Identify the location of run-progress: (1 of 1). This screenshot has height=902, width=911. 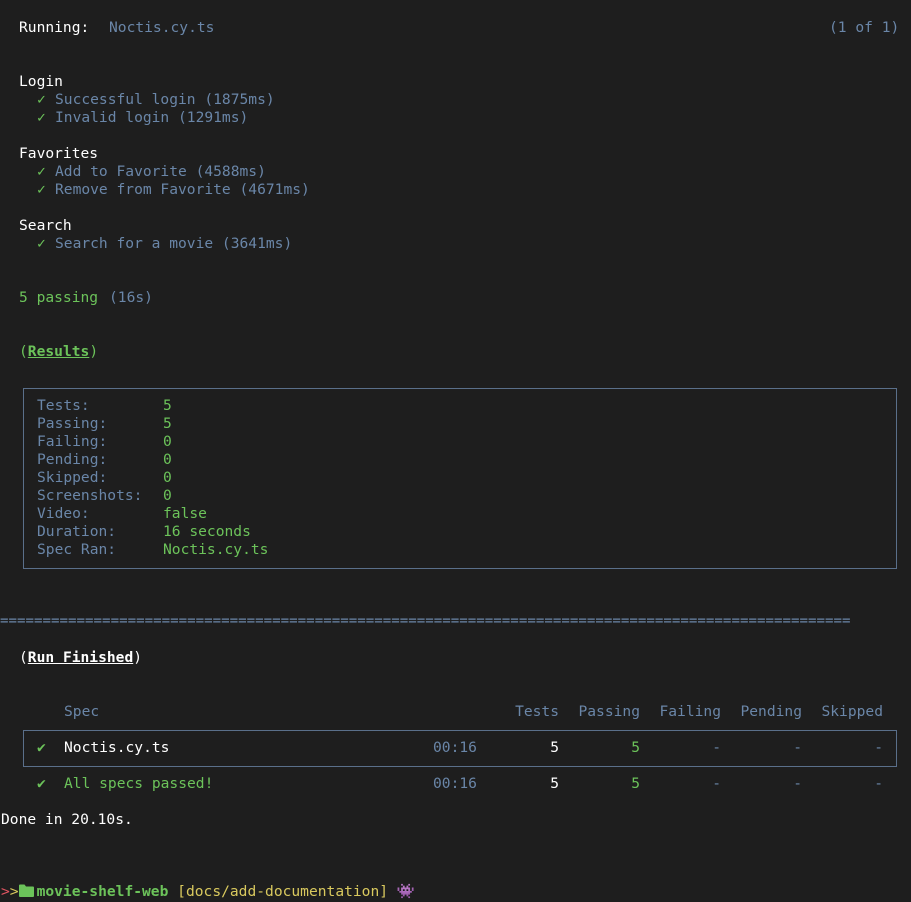
(864, 27).